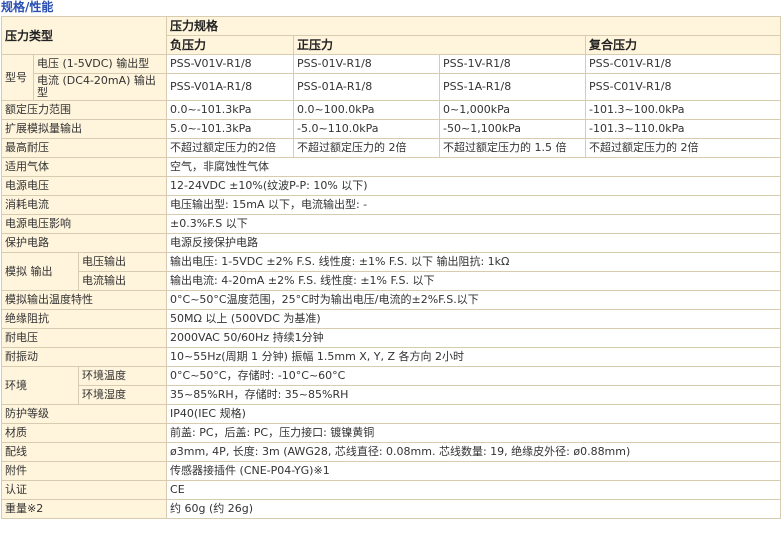 The image size is (782, 556). I want to click on protection-grade-value: IP40(IEC 规格), so click(474, 414).